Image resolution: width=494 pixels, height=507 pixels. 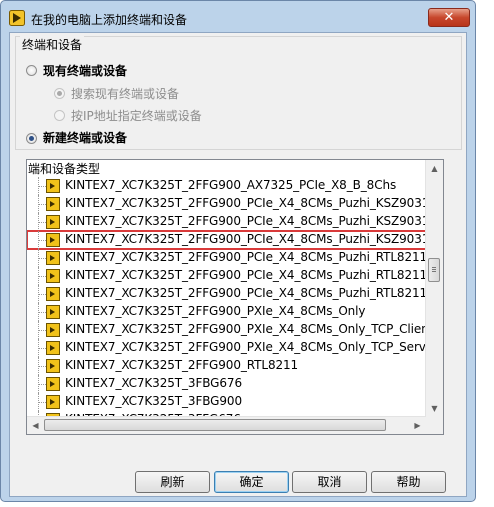 I want to click on help-button: 帮助, so click(x=408, y=482).